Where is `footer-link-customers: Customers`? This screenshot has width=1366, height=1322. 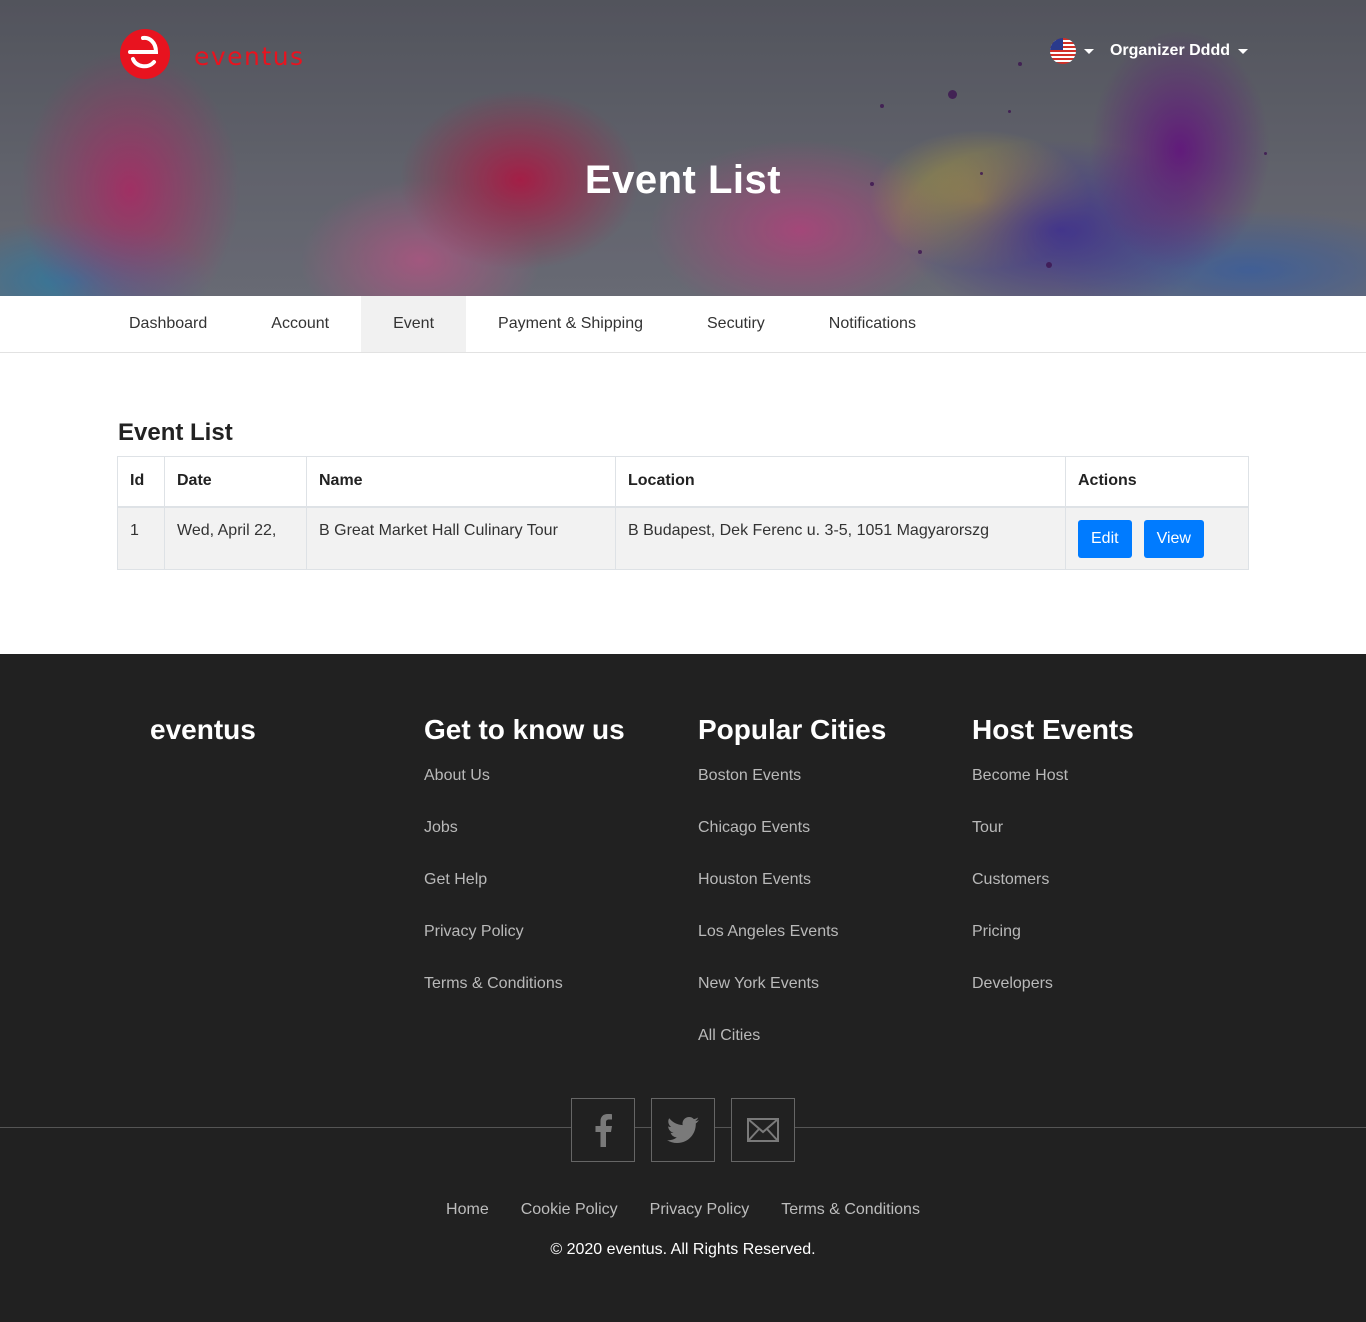
footer-link-customers: Customers is located at coordinates (1053, 894).